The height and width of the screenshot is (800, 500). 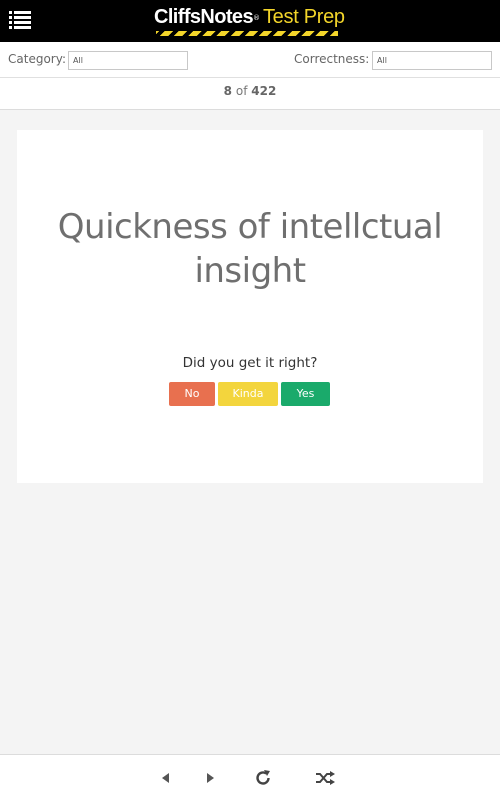 I want to click on category-label: Category:, so click(x=37, y=59).